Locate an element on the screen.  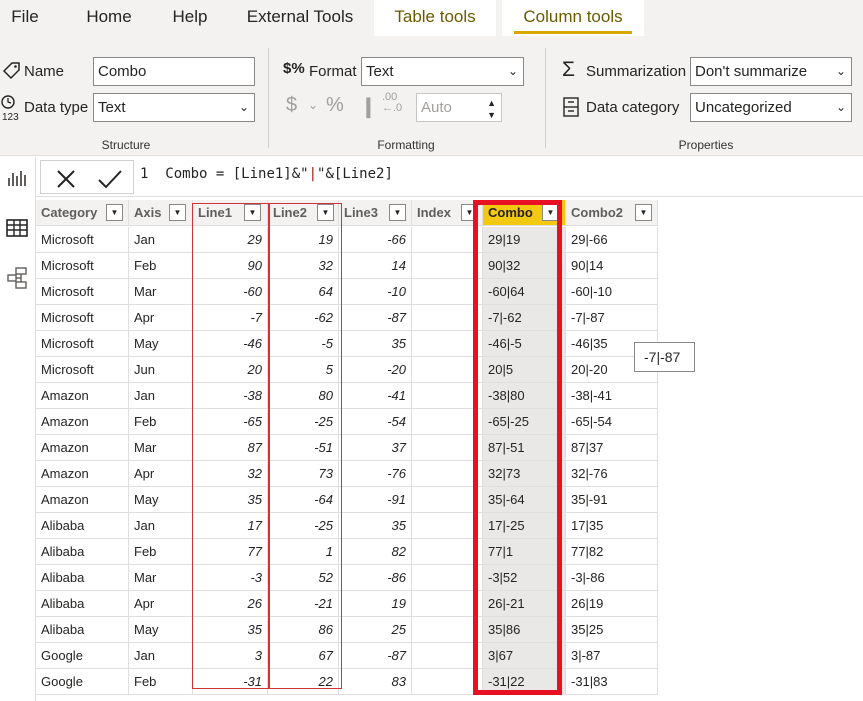
menu-file: File is located at coordinates (25, 18).